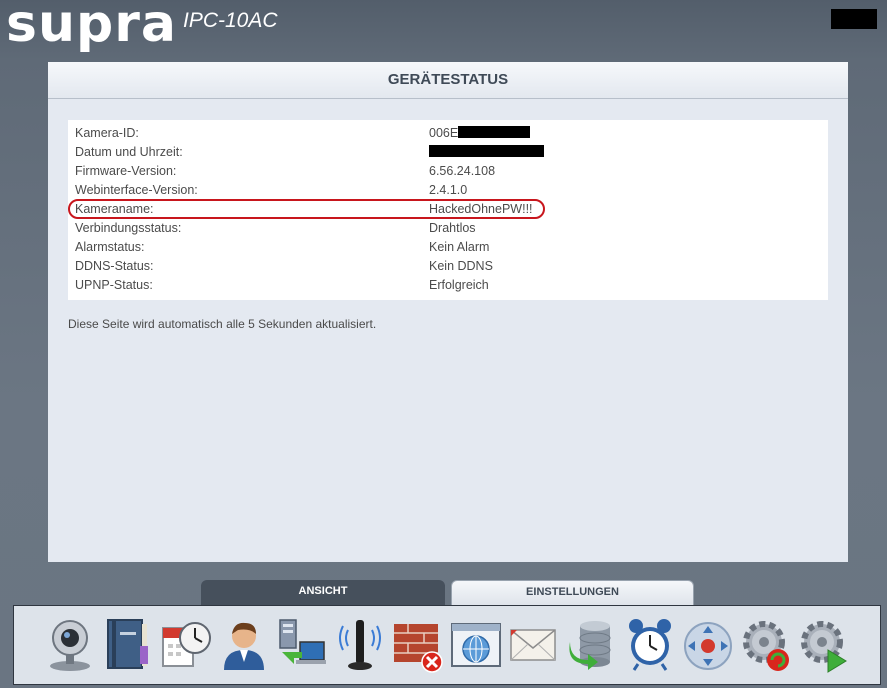 The width and height of the screenshot is (887, 688). Describe the element at coordinates (481, 209) in the screenshot. I see `row-value: HackedOhnePW!!!` at that location.